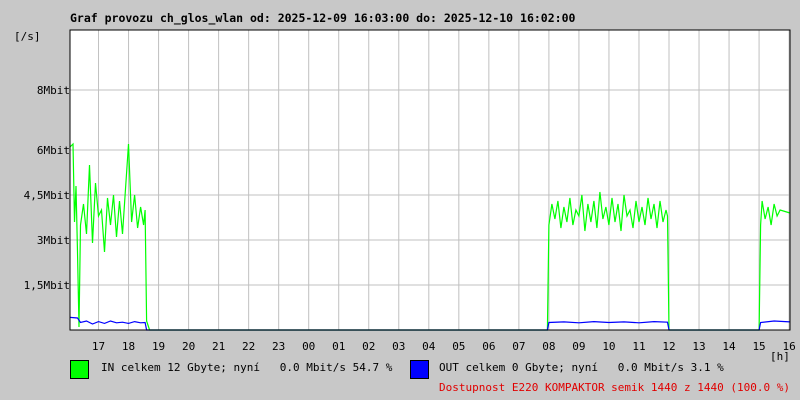  Describe the element at coordinates (53, 90) in the screenshot. I see `y-tick-label: 8Mbit` at that location.